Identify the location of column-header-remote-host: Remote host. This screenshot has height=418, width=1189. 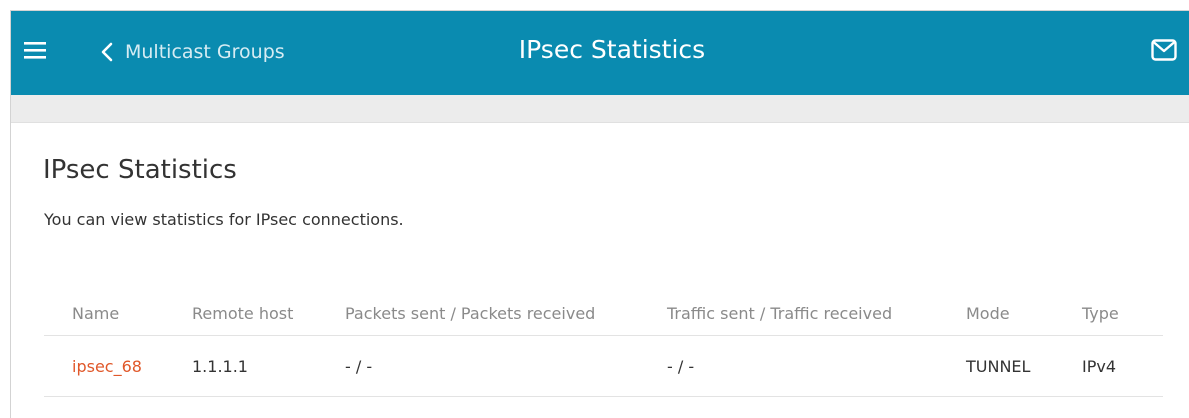
(268, 313).